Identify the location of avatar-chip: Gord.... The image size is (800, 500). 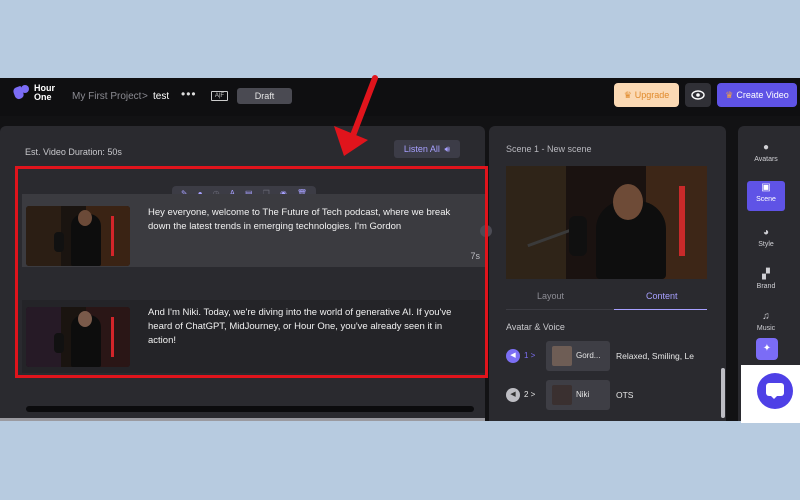
(578, 356).